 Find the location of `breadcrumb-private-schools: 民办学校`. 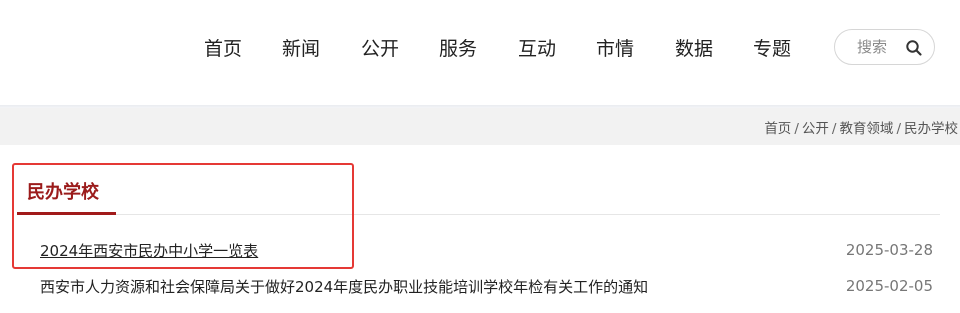

breadcrumb-private-schools: 民办学校 is located at coordinates (931, 129).